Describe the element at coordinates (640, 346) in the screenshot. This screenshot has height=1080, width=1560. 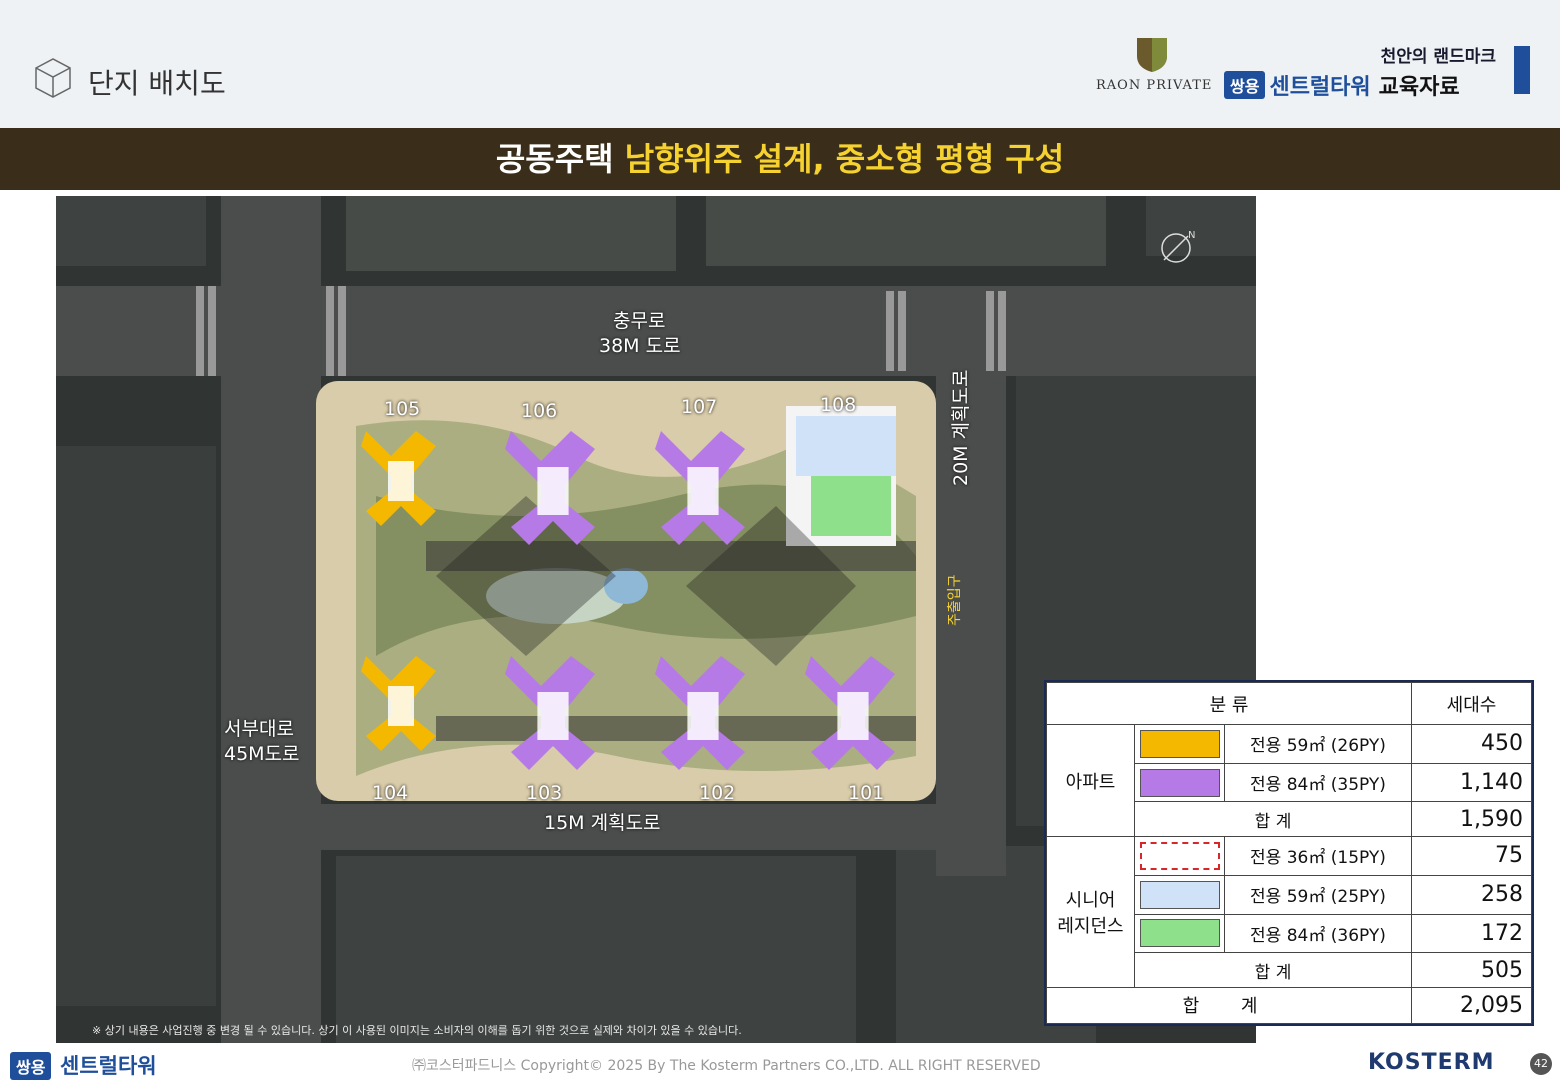
I see `road-north-width: 38M 도로` at that location.